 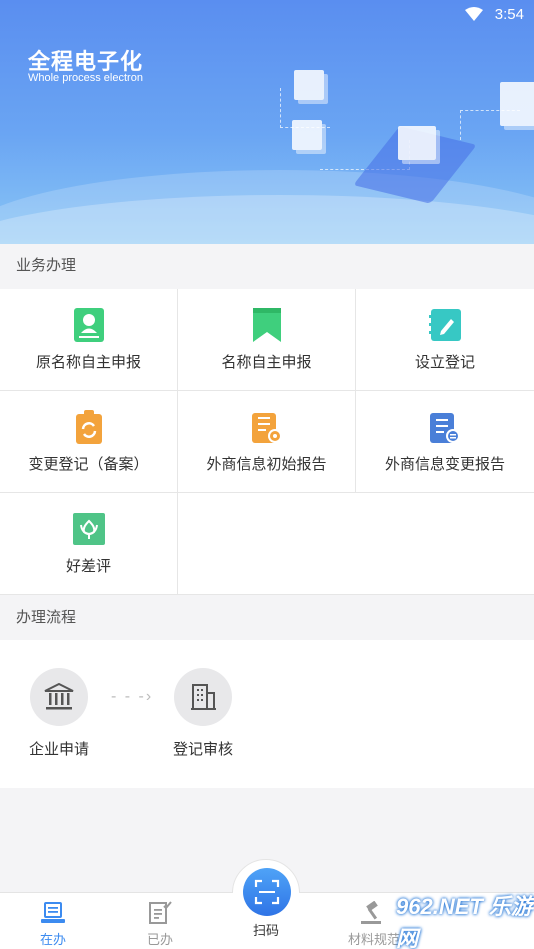 I want to click on service-change-registration: 变更登记（备案）, so click(x=89, y=442).